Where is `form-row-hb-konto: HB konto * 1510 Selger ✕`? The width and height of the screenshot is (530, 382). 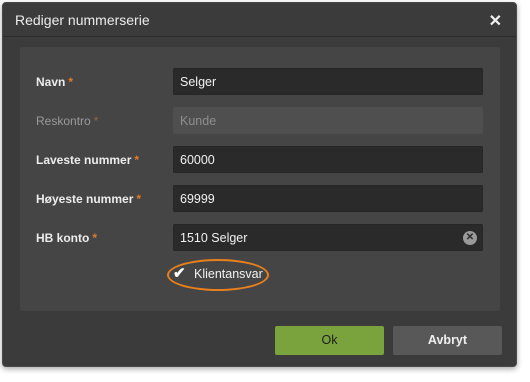
form-row-hb-konto: HB konto * 1510 Selger ✕ is located at coordinates (260, 238).